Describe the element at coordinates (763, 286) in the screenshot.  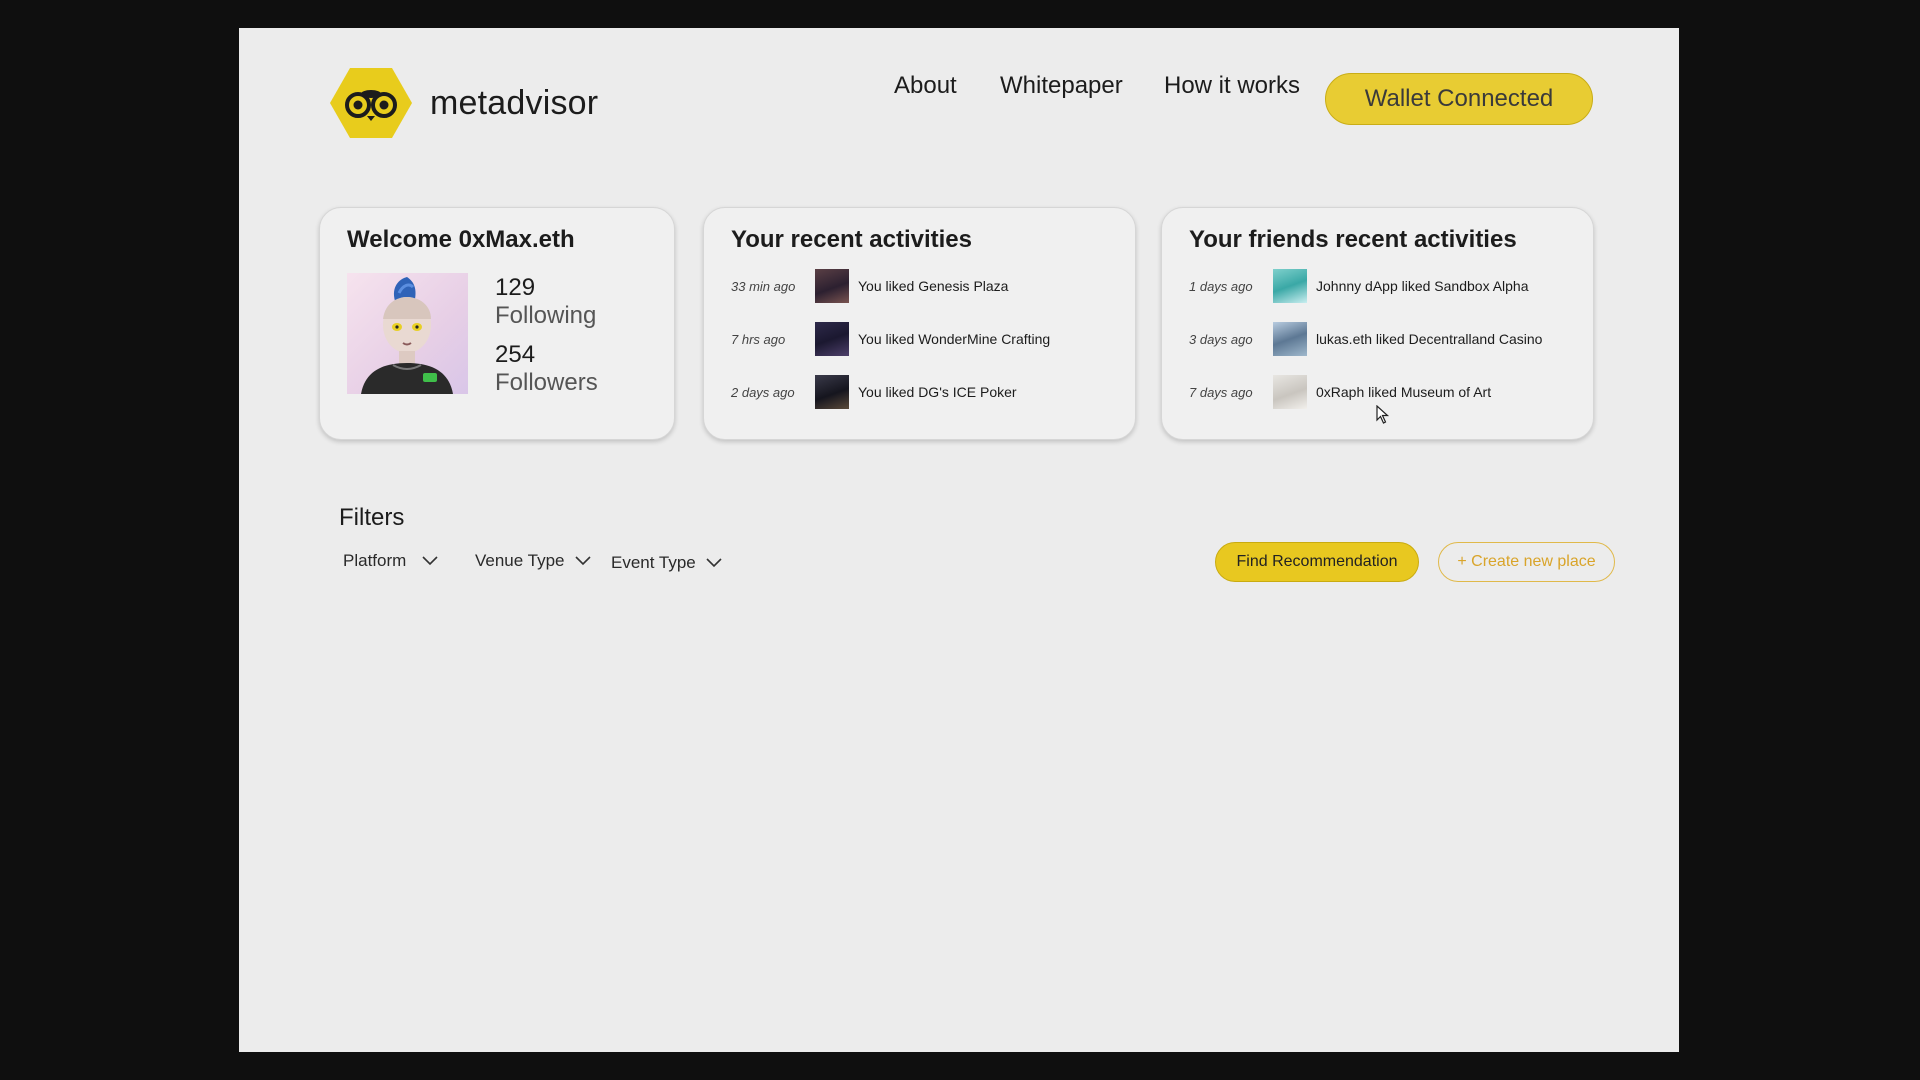
I see `activity-time: 33 min ago` at that location.